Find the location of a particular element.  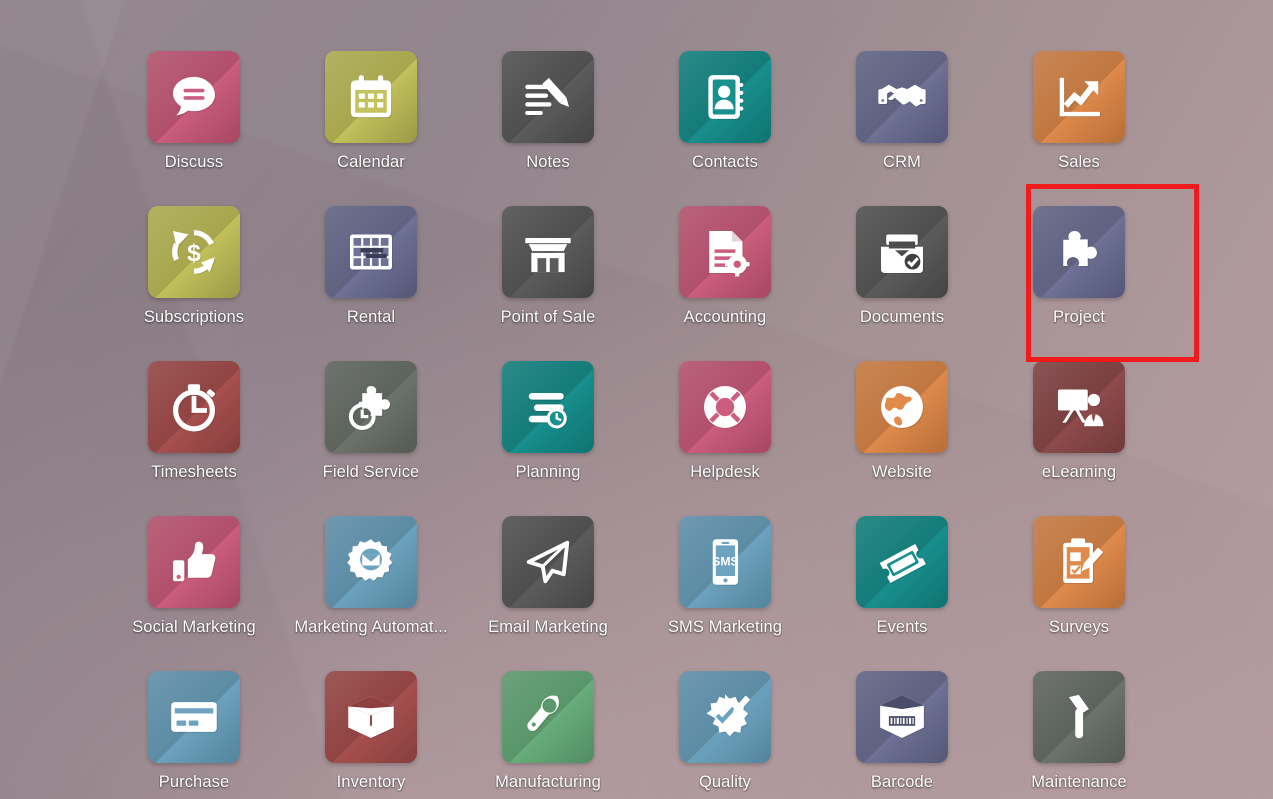

app-label: Notes is located at coordinates (548, 162).